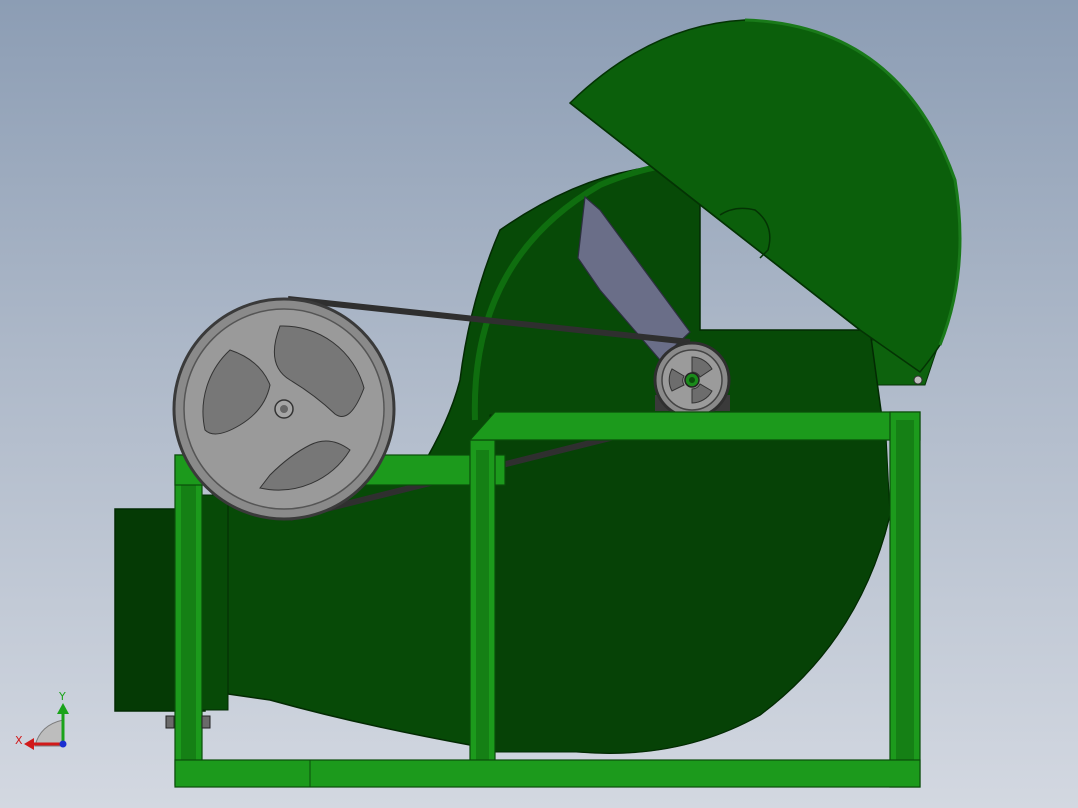  Describe the element at coordinates (63, 708) in the screenshot. I see `axis-y-arrow-icon` at that location.